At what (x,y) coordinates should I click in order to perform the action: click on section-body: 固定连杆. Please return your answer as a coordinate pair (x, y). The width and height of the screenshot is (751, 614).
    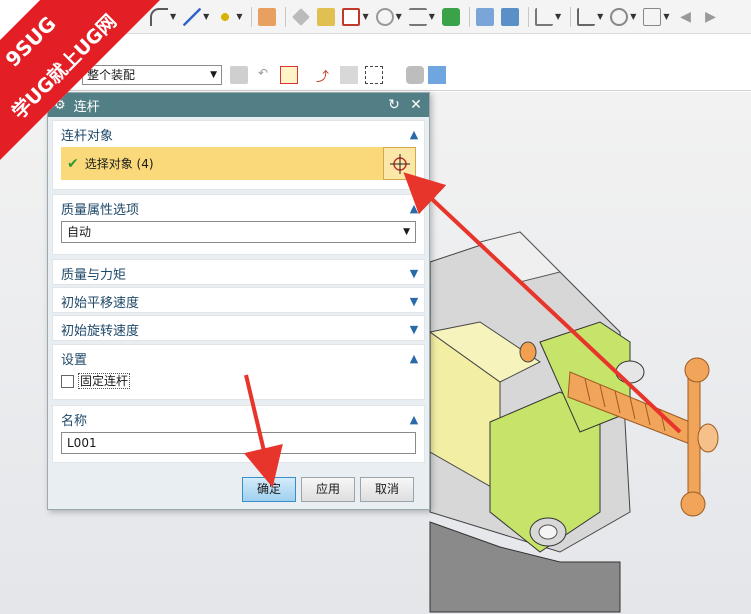
    Looking at the image, I should click on (238, 385).